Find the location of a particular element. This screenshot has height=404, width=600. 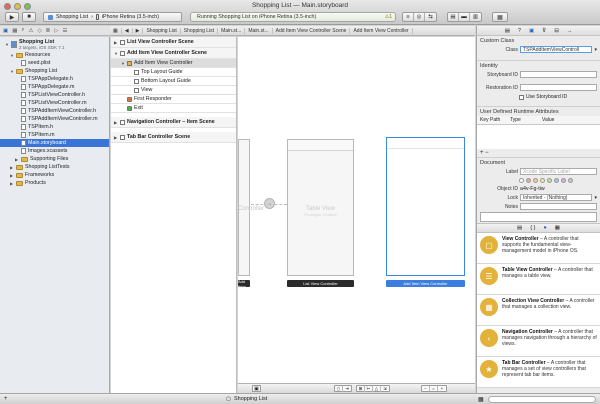

chevron-down-icon: ▾ is located at coordinates (595, 50).